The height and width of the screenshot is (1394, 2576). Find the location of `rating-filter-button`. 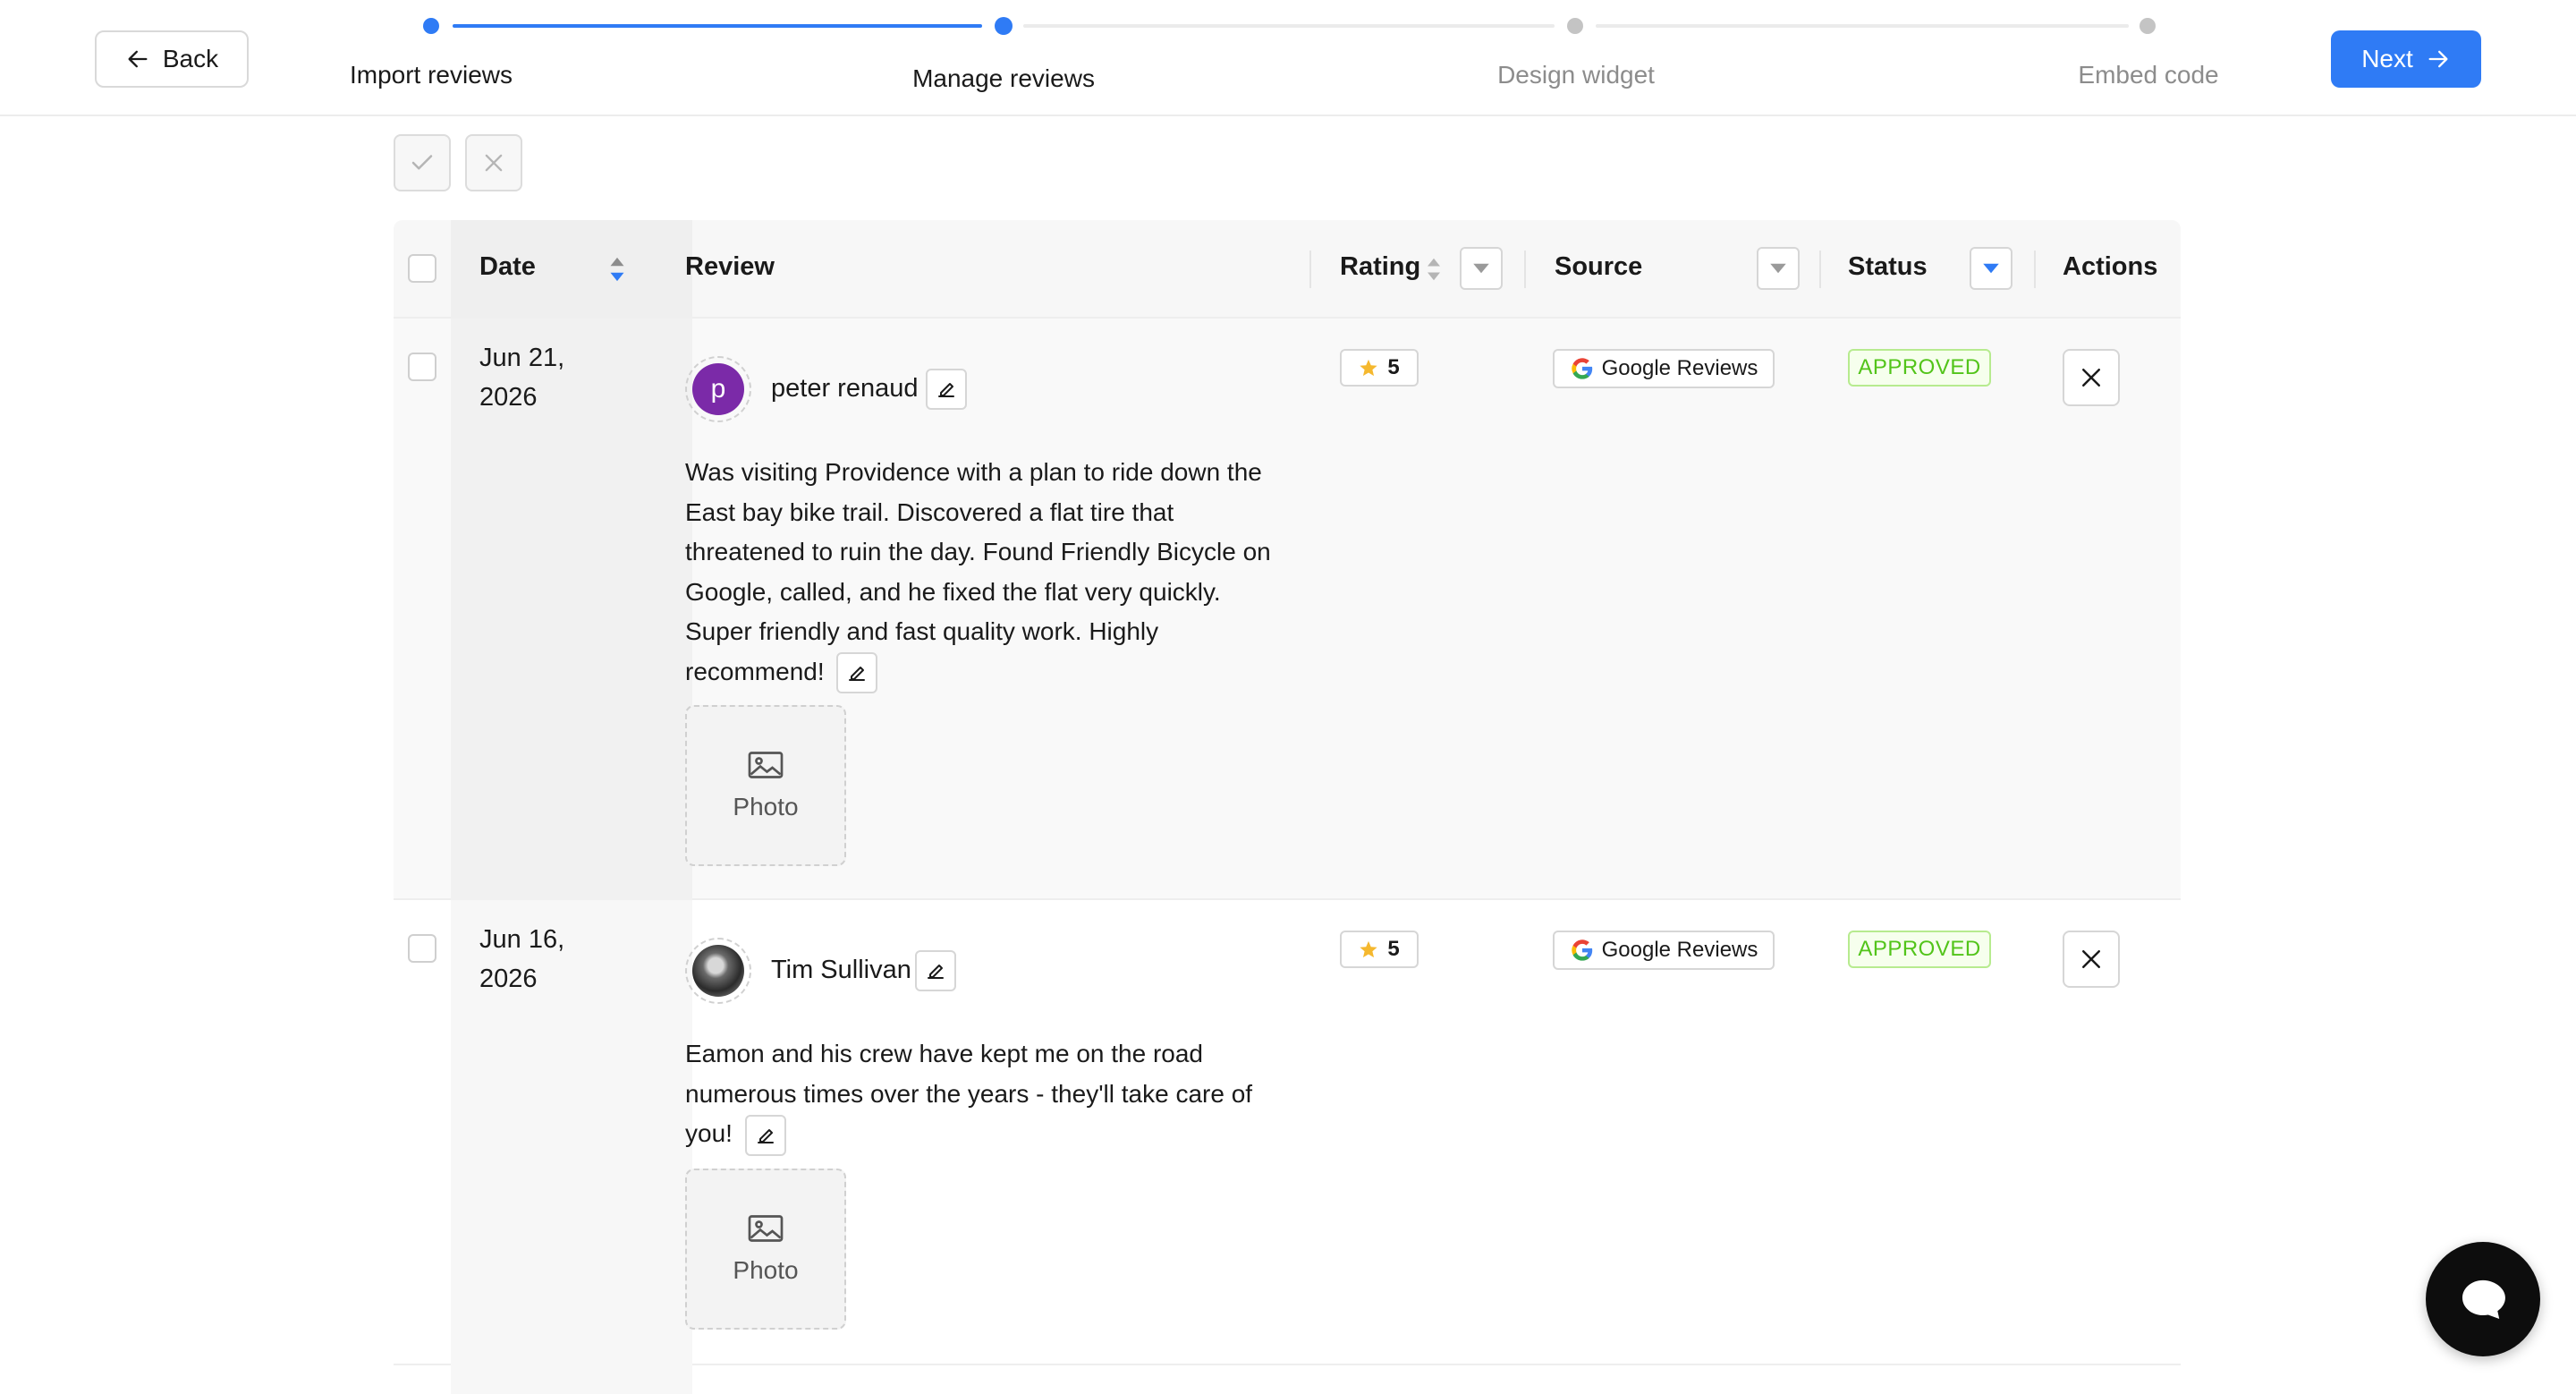

rating-filter-button is located at coordinates (1481, 269).